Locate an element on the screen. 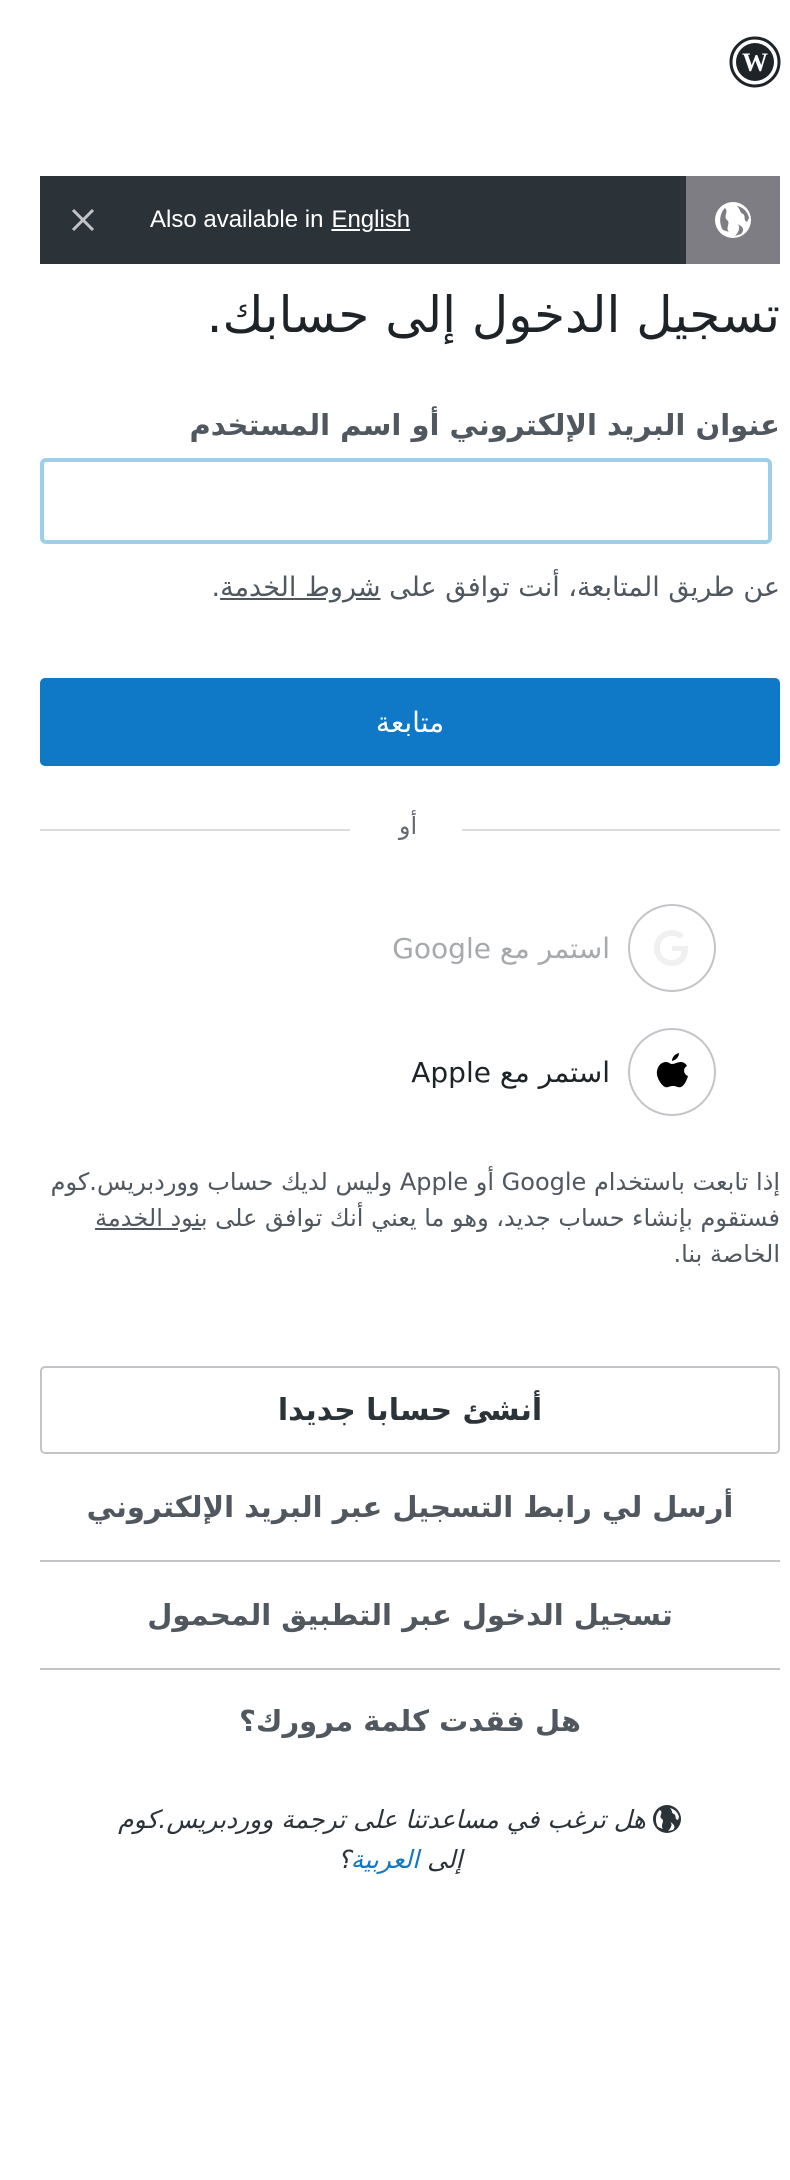  continue-button: متابعة is located at coordinates (410, 722).